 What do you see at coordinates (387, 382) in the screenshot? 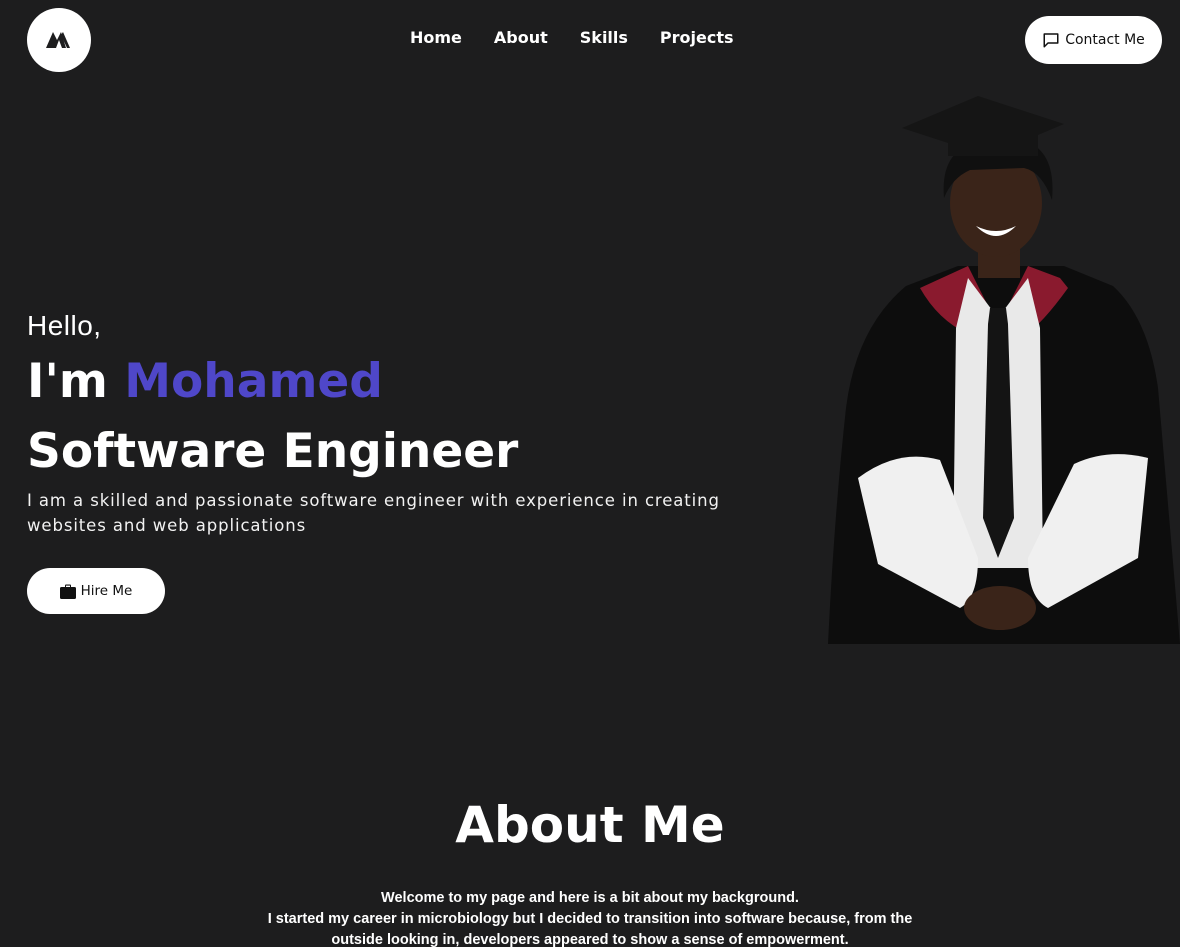
I see `hero-name: I'm Mohamed` at bounding box center [387, 382].